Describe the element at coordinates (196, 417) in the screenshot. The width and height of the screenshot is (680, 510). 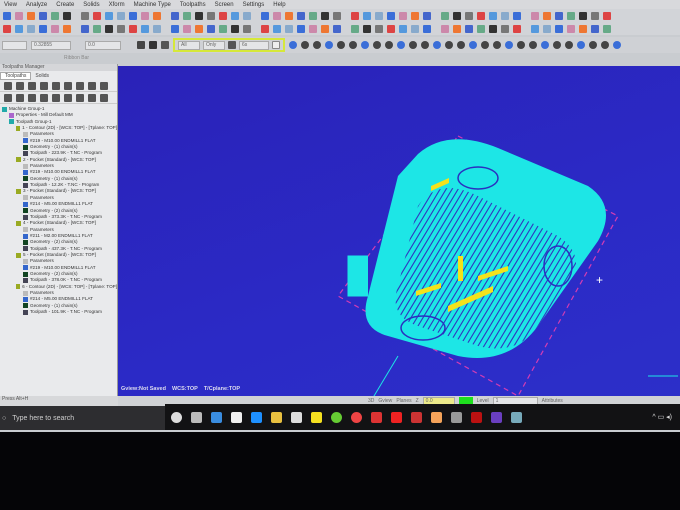
I see `task-view-icon` at that location.